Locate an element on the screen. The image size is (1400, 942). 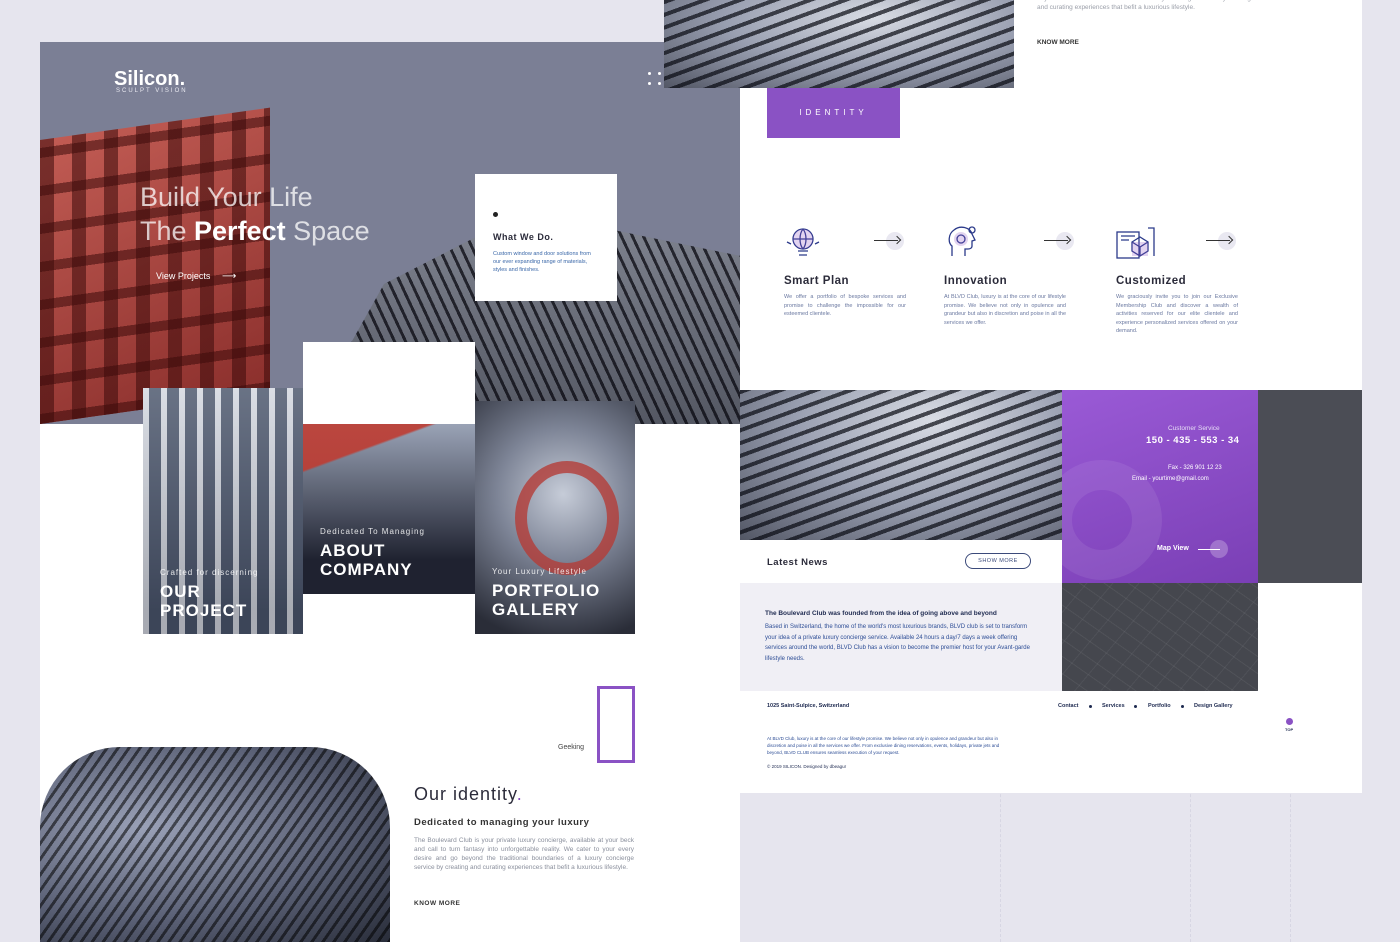
view-projects-link: View Projects is located at coordinates (183, 276).